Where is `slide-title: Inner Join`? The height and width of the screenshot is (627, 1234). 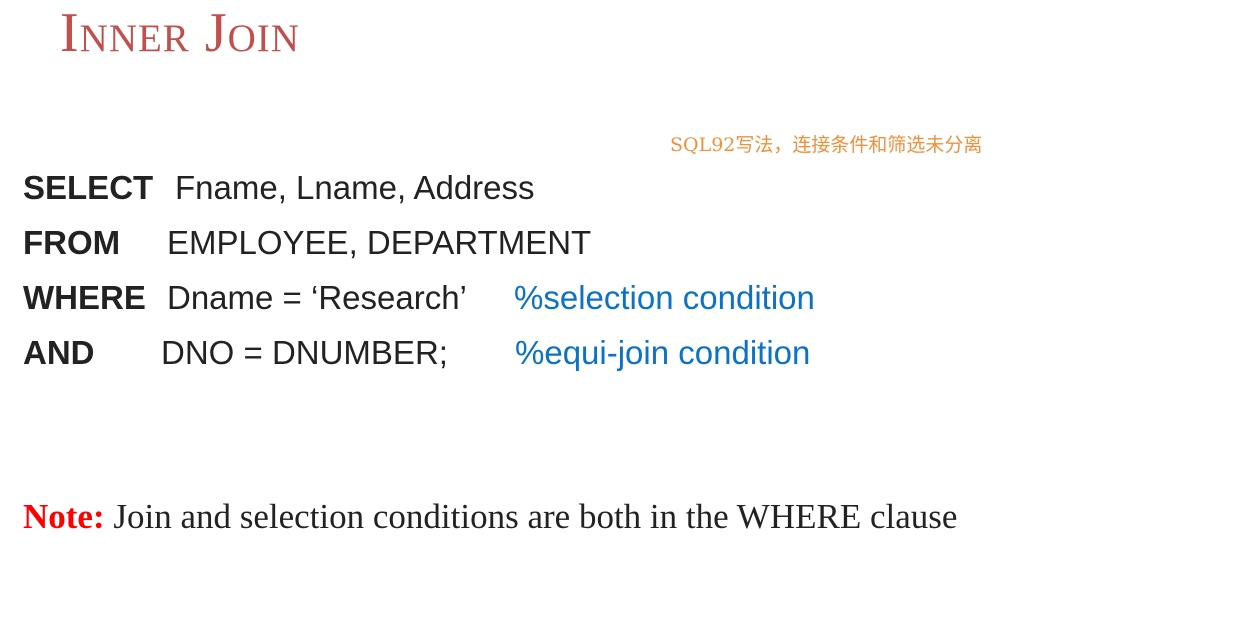
slide-title: Inner Join is located at coordinates (180, 33).